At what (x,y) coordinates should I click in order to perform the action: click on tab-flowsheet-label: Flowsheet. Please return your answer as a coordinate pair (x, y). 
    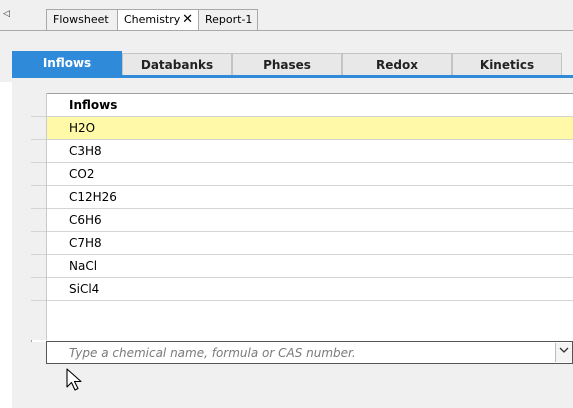
    Looking at the image, I should click on (81, 19).